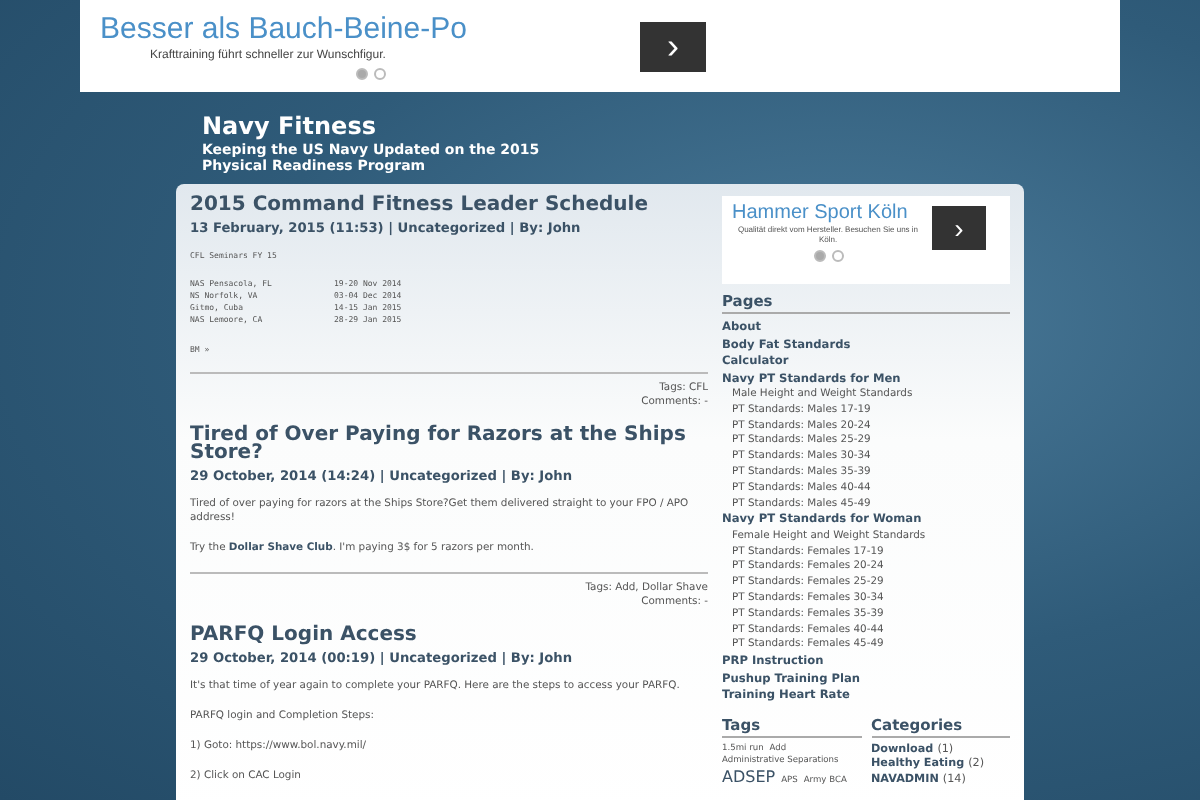 This screenshot has width=1200, height=800. I want to click on post-title: Tired of Over Paying for Razors at the Ships Store?, so click(449, 444).